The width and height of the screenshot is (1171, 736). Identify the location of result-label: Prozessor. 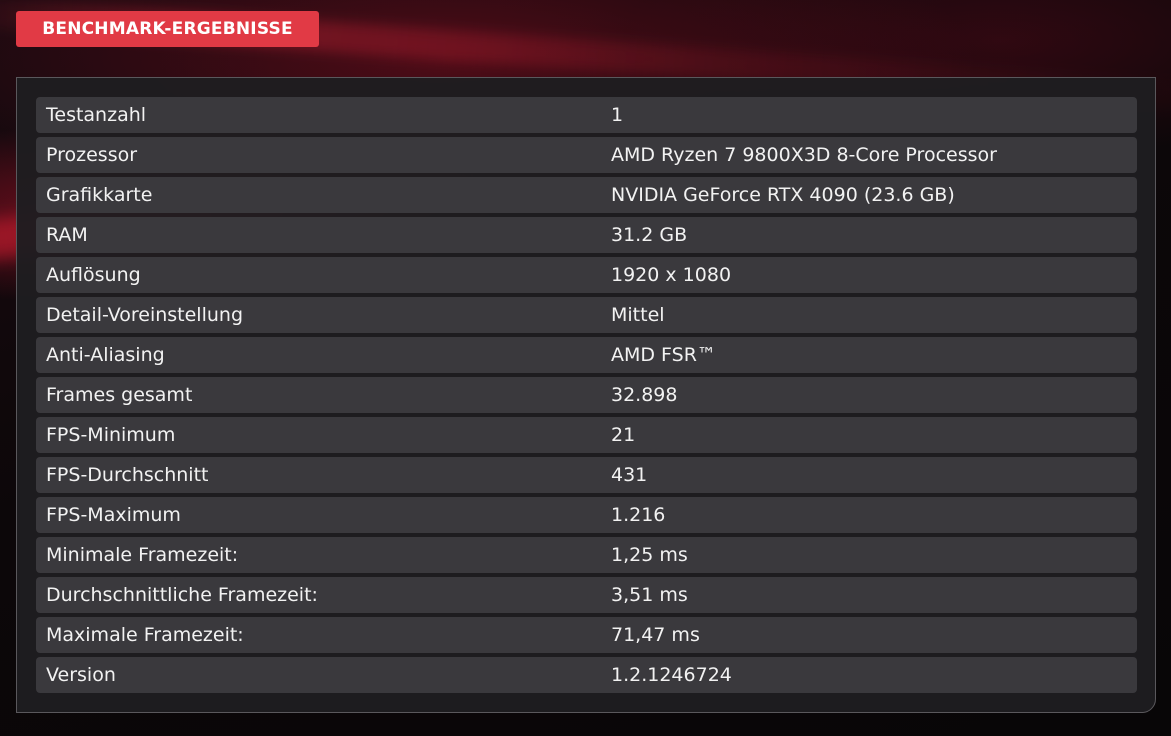
(92, 155).